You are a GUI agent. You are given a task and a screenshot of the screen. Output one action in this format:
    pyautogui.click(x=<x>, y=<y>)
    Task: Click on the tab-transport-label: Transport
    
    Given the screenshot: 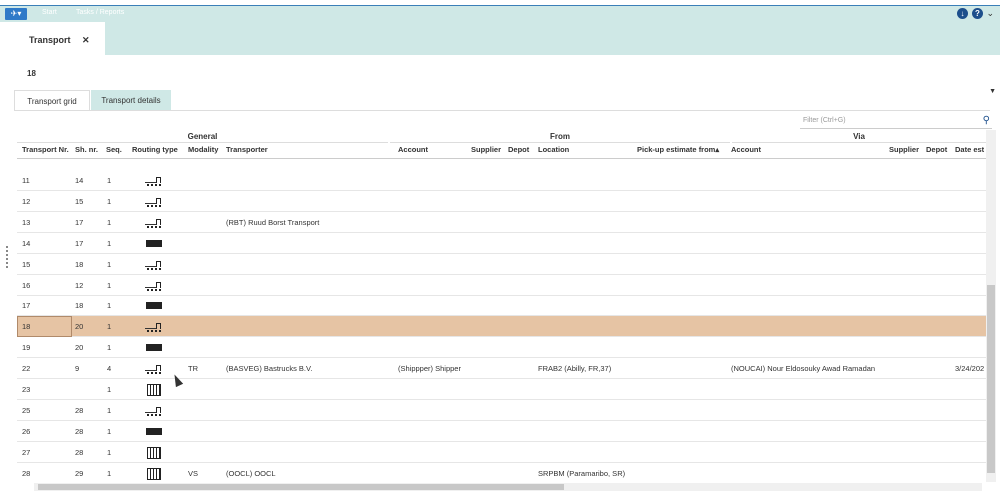 What is the action you would take?
    pyautogui.click(x=50, y=40)
    